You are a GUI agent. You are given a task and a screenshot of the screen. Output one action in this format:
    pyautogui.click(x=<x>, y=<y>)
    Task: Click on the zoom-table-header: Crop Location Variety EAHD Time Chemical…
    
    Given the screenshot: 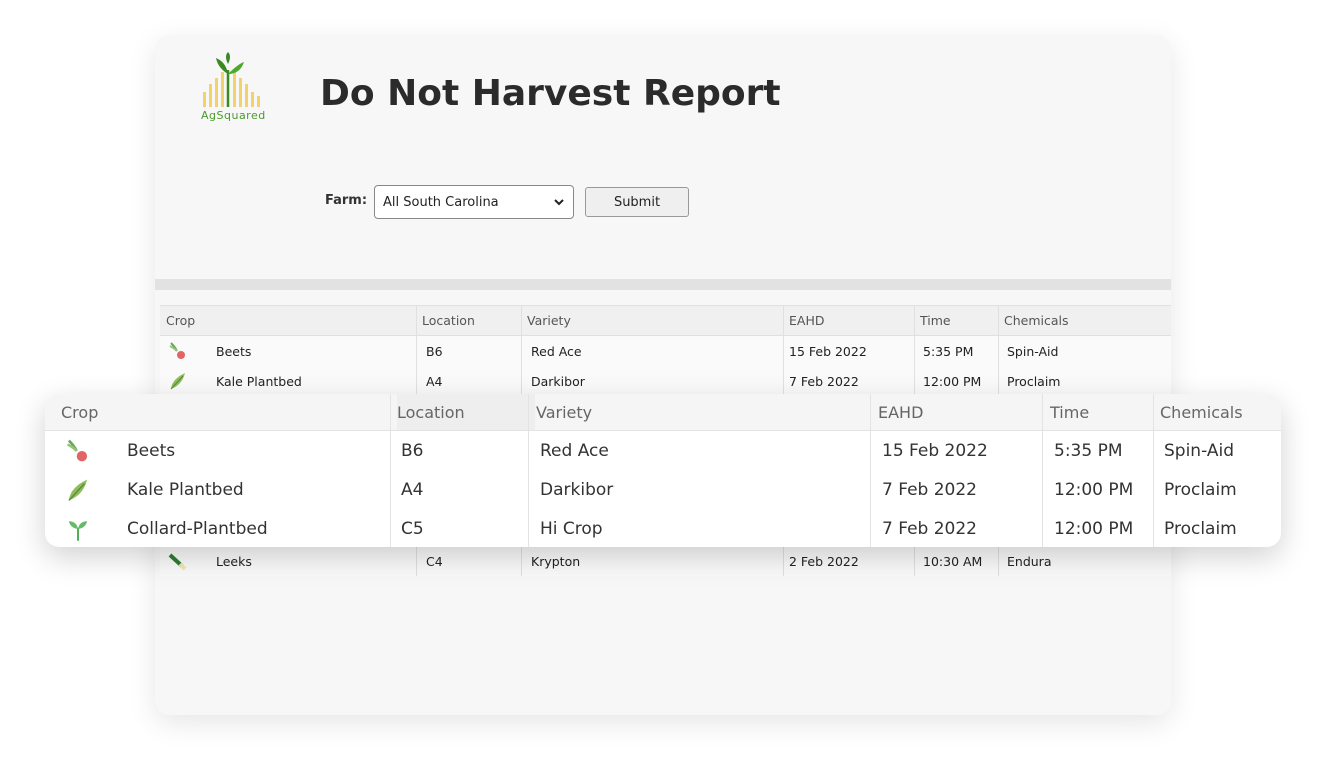 What is the action you would take?
    pyautogui.click(x=663, y=412)
    